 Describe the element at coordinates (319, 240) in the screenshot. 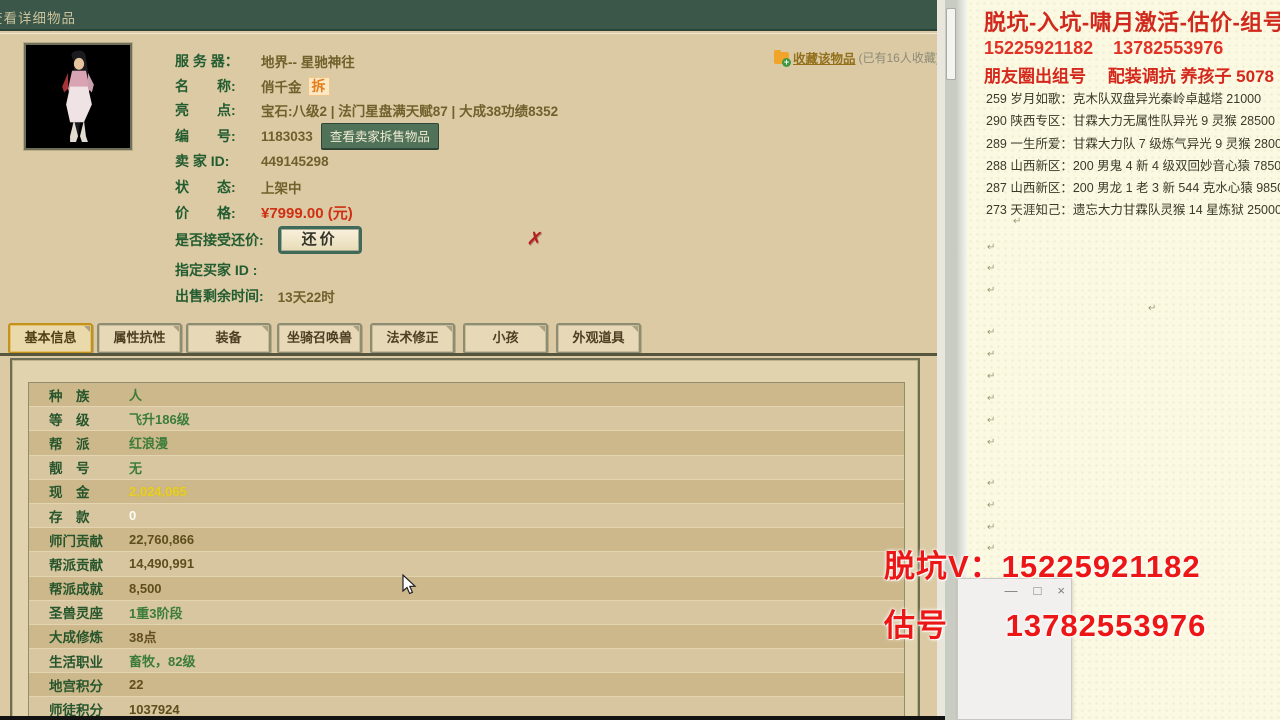

I see `bargain-button: 还价` at that location.